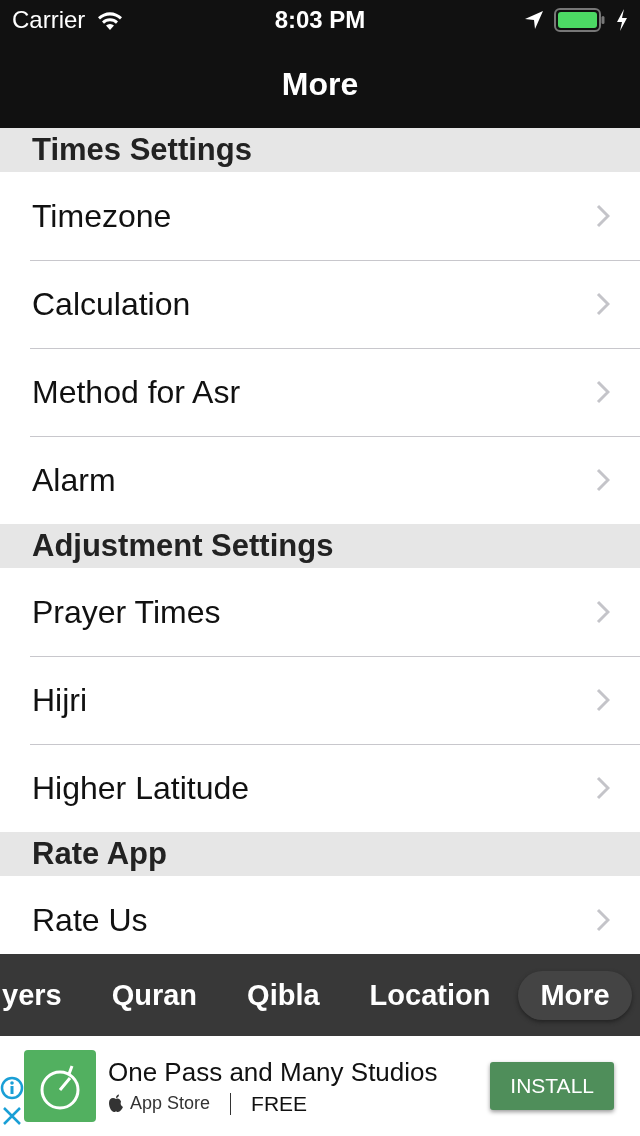 This screenshot has width=640, height=1136. What do you see at coordinates (320, 216) in the screenshot?
I see `settings-row: Timezone` at bounding box center [320, 216].